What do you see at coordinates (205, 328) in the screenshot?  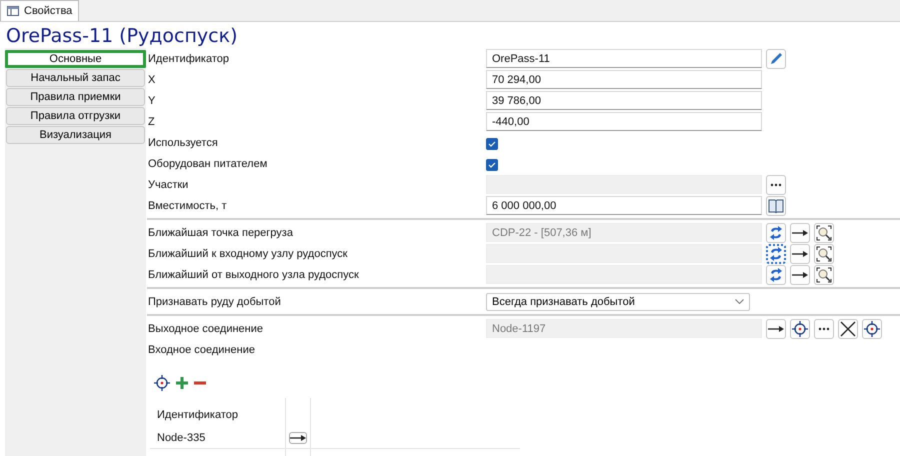 I see `field-label: Выходное соединение` at bounding box center [205, 328].